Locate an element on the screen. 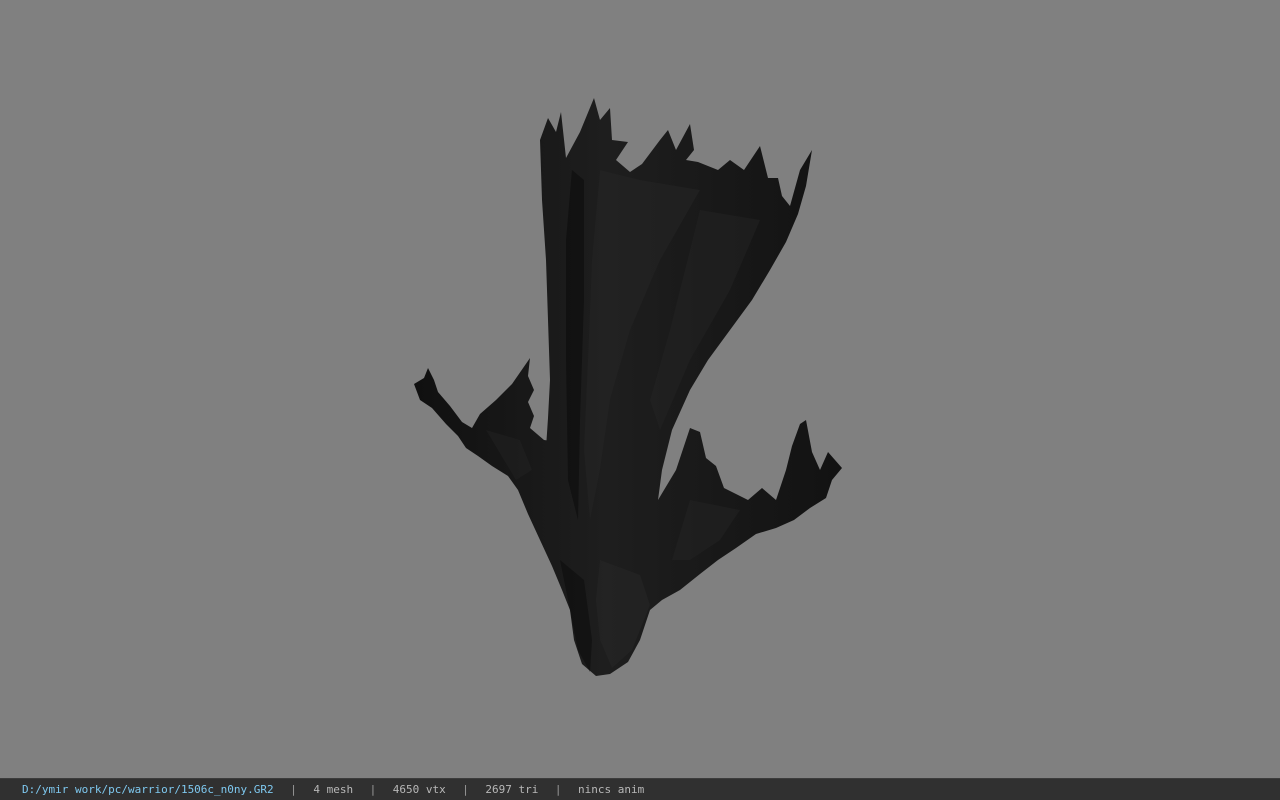 This screenshot has height=800, width=1280. status-file-path: D:/ymir work/pc/warrior/1506c_n0ny.GR2 is located at coordinates (148, 789).